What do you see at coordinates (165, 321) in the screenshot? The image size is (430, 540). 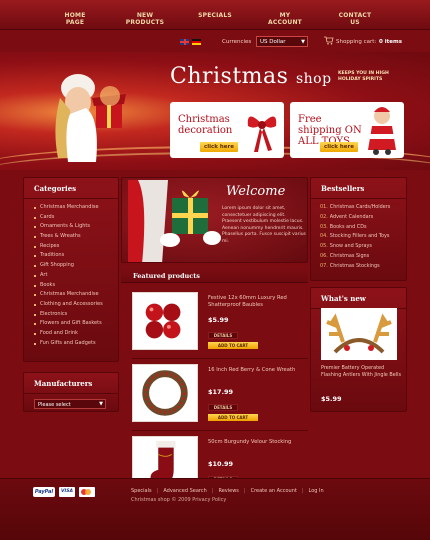 I see `red-baubles-image` at bounding box center [165, 321].